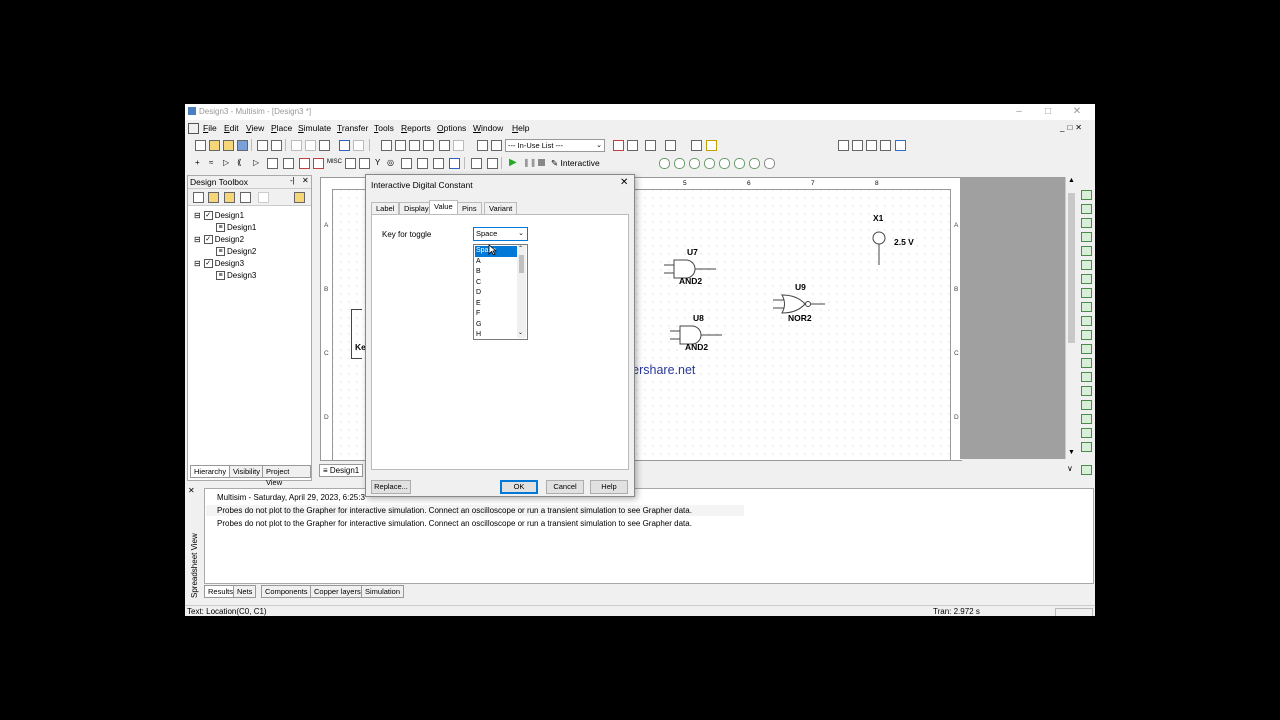 The width and height of the screenshot is (1280, 720). I want to click on save-icon, so click(242, 145).